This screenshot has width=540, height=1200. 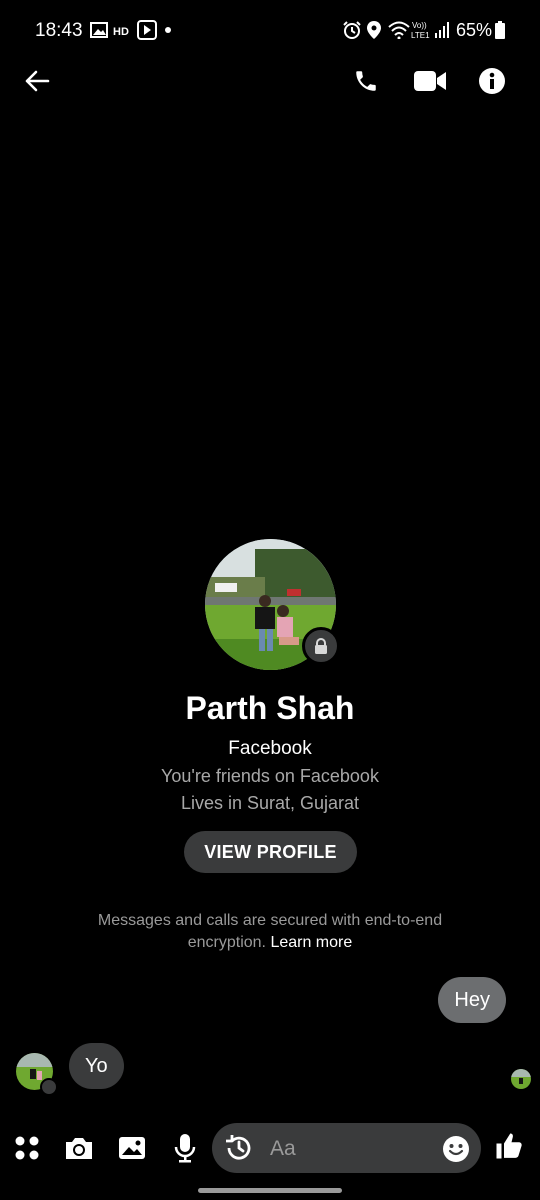 I want to click on back-button, so click(x=37, y=81).